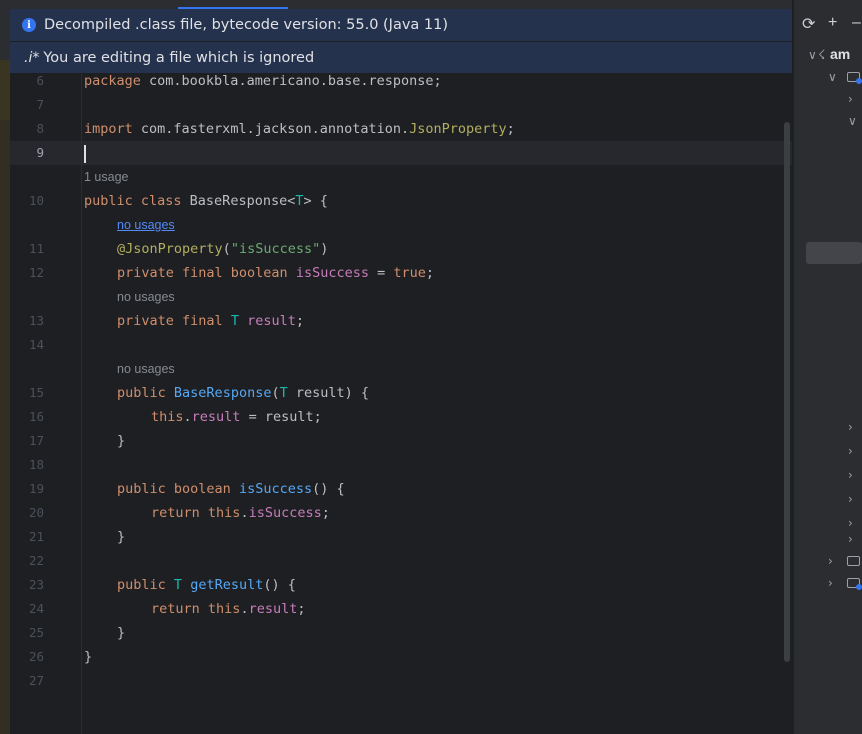 The image size is (862, 734). Describe the element at coordinates (822, 55) in the screenshot. I see `project-module-icon: ☇` at that location.